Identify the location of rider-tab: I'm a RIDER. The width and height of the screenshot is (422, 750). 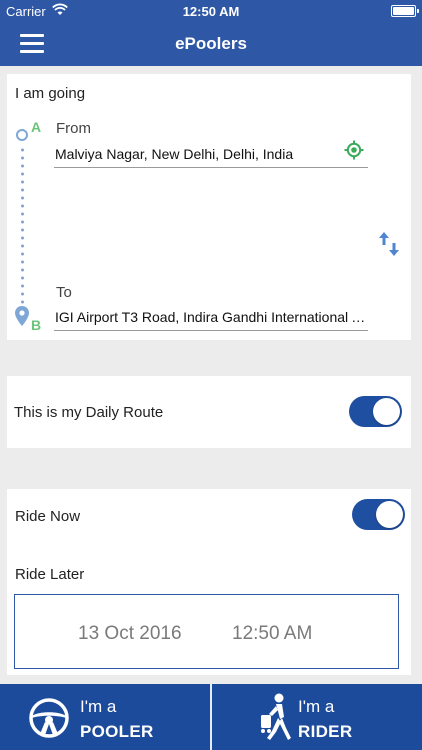
(317, 717).